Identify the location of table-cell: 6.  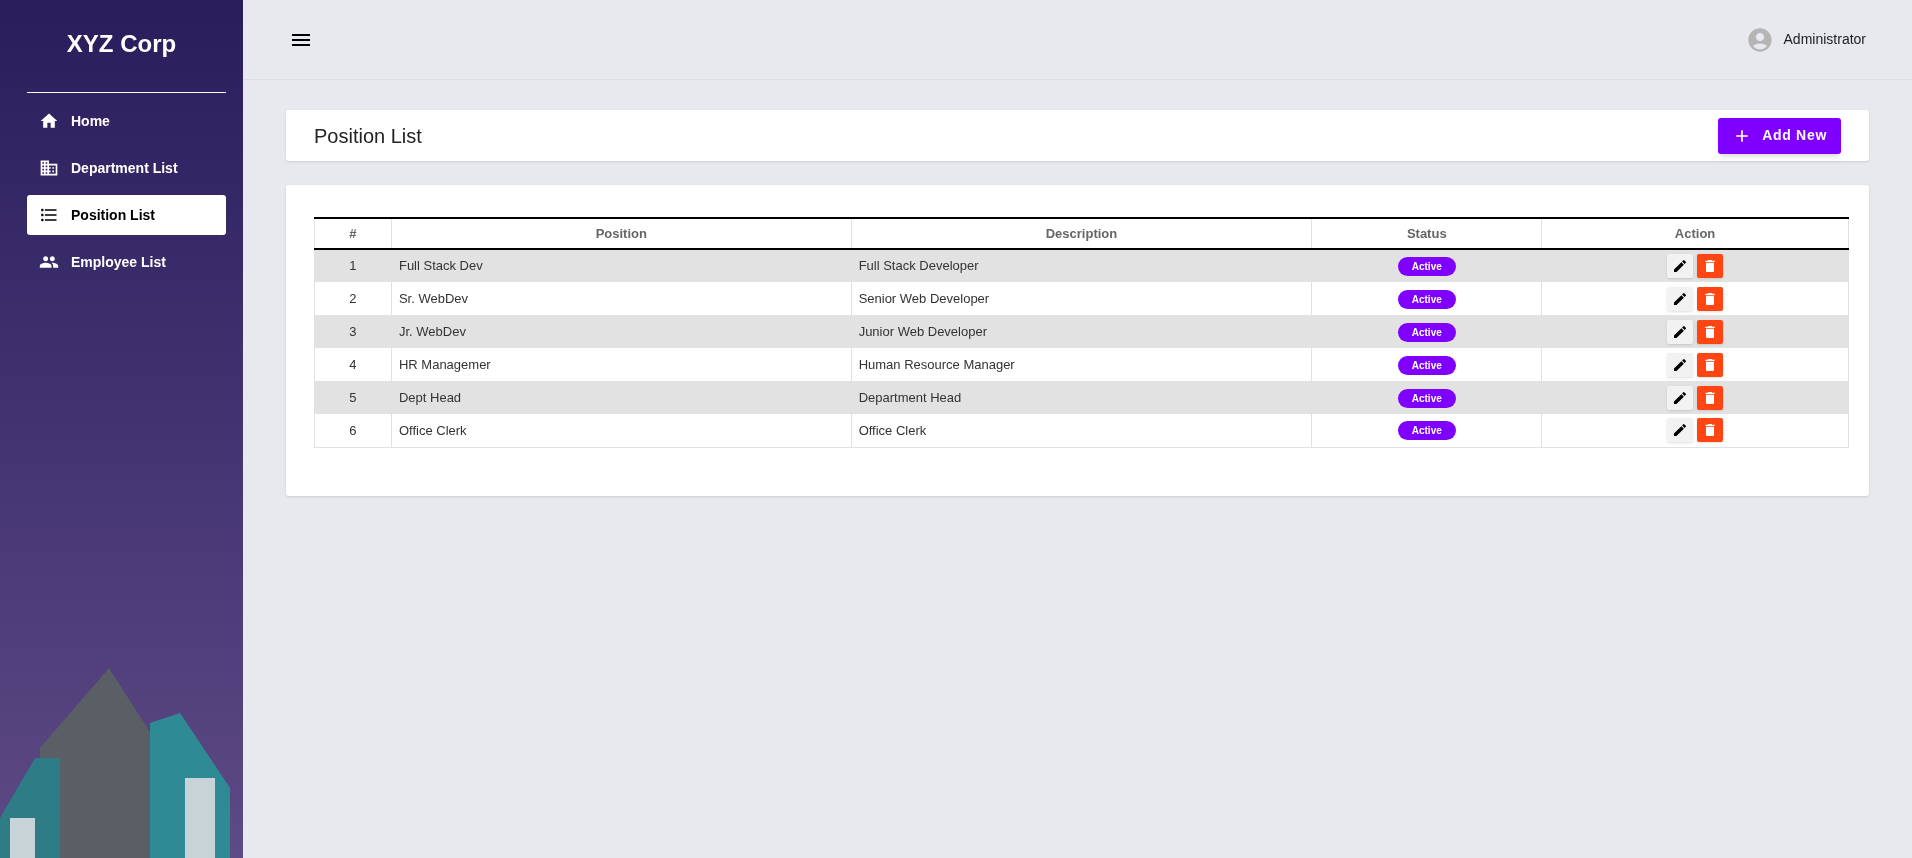
(353, 430).